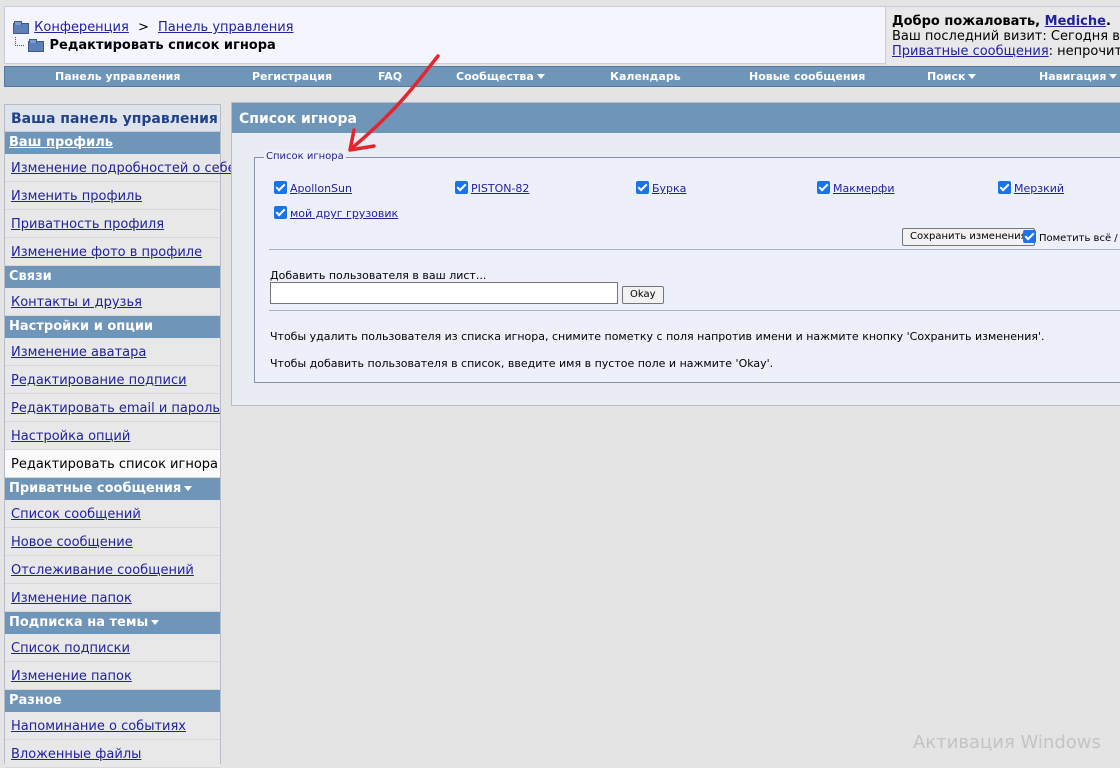 The image size is (1120, 768). I want to click on mark-all-checkbox, so click(1029, 236).